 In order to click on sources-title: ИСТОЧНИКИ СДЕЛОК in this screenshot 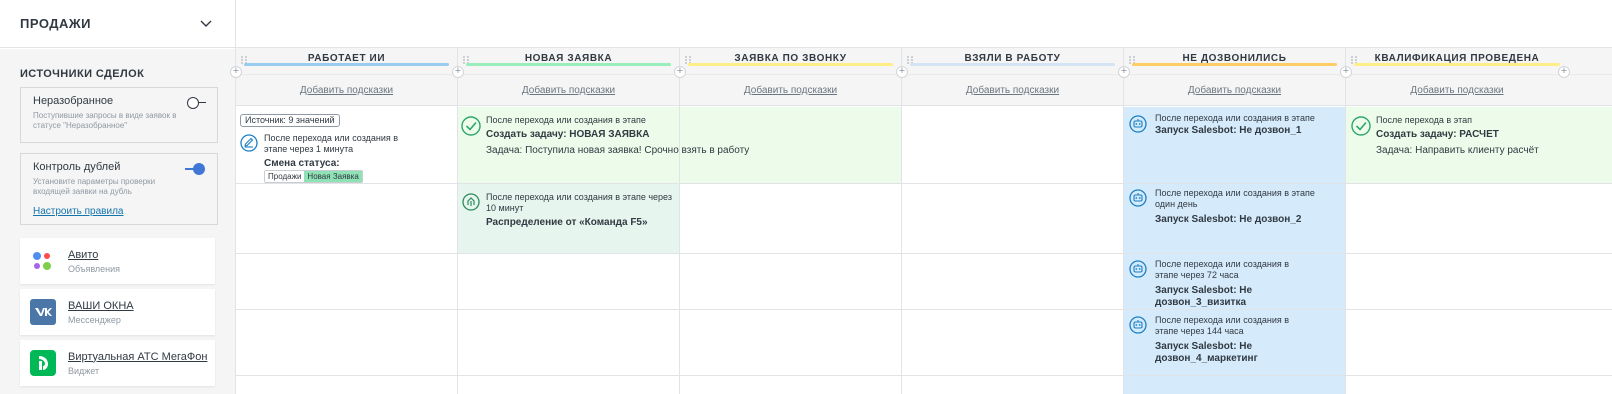, I will do `click(82, 74)`.